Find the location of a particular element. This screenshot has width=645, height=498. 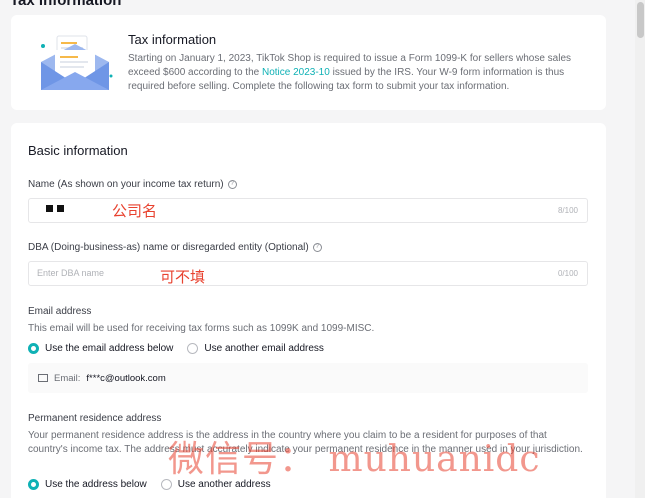

dba-input is located at coordinates (277, 273).